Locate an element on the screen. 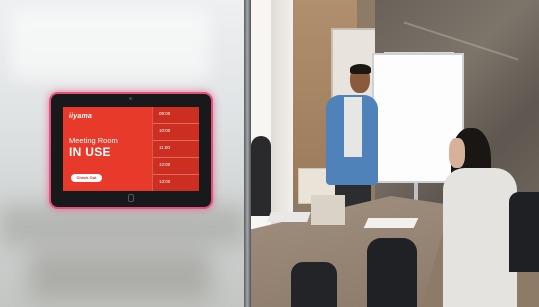  time-slot: 09:00 is located at coordinates (176, 115).